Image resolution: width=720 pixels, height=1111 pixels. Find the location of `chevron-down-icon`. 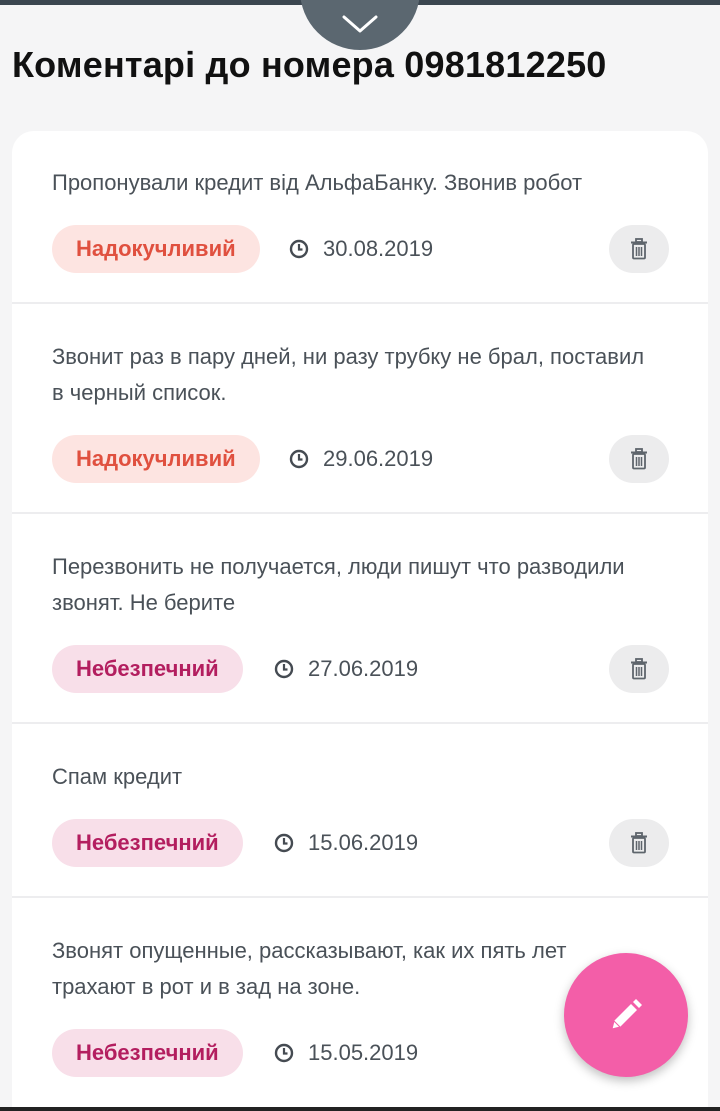

chevron-down-icon is located at coordinates (360, 24).